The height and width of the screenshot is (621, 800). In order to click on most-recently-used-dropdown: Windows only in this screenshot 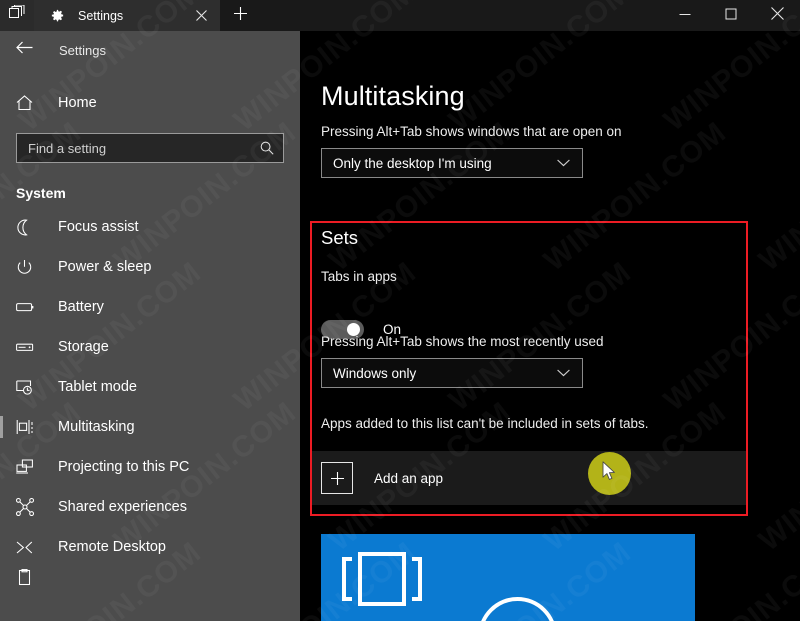, I will do `click(452, 373)`.